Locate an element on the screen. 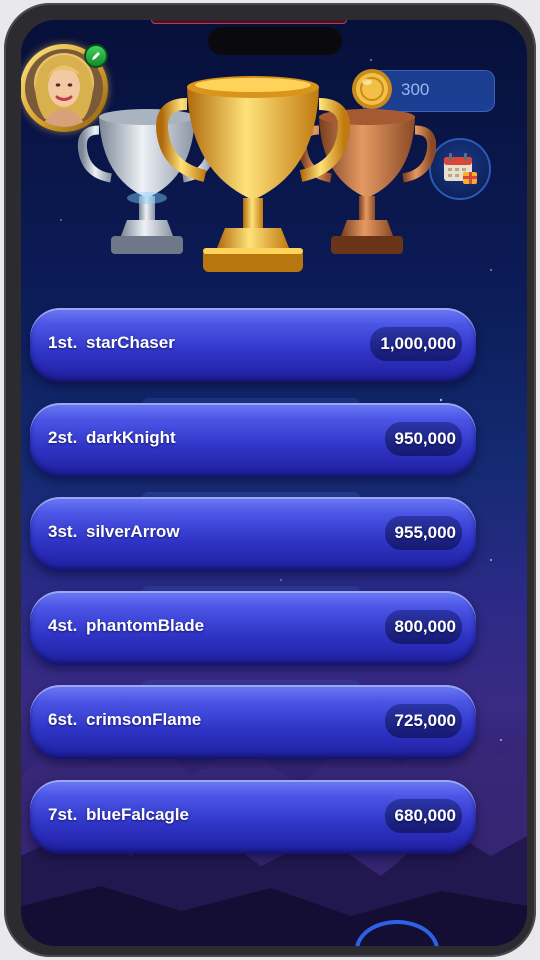 The image size is (540, 960). pencil-icon is located at coordinates (96, 56).